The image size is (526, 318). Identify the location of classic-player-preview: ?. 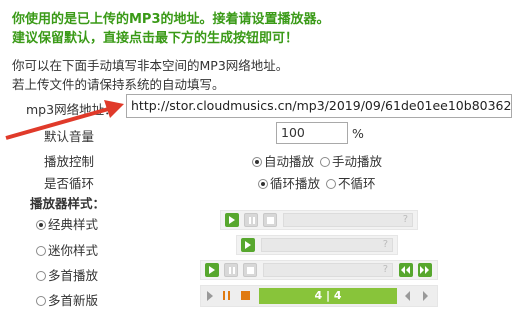
(319, 220).